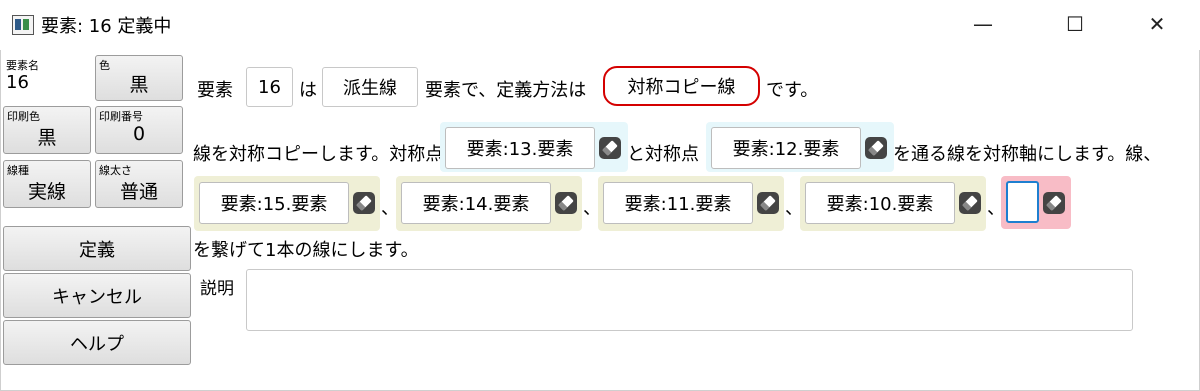 The image size is (1200, 391). I want to click on minimize-button: —, so click(983, 24).